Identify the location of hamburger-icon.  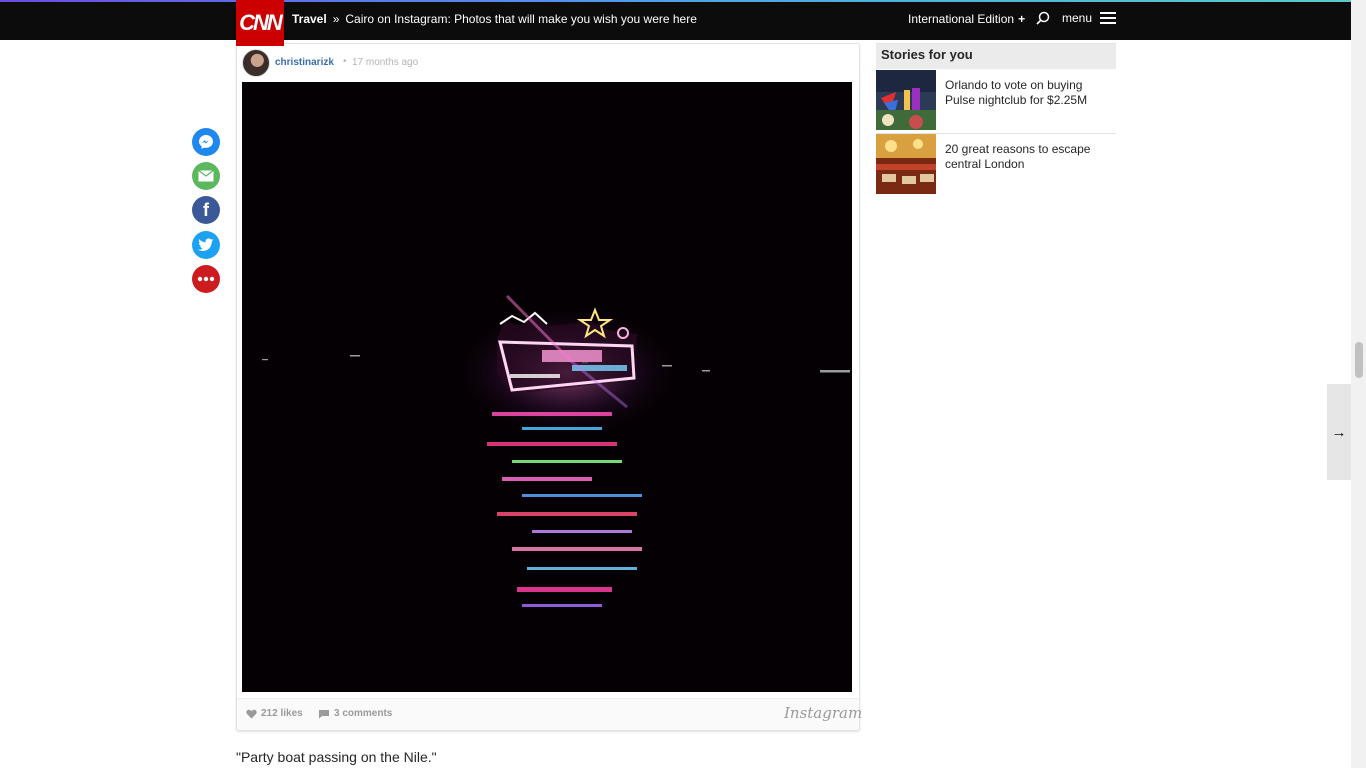
(1108, 18).